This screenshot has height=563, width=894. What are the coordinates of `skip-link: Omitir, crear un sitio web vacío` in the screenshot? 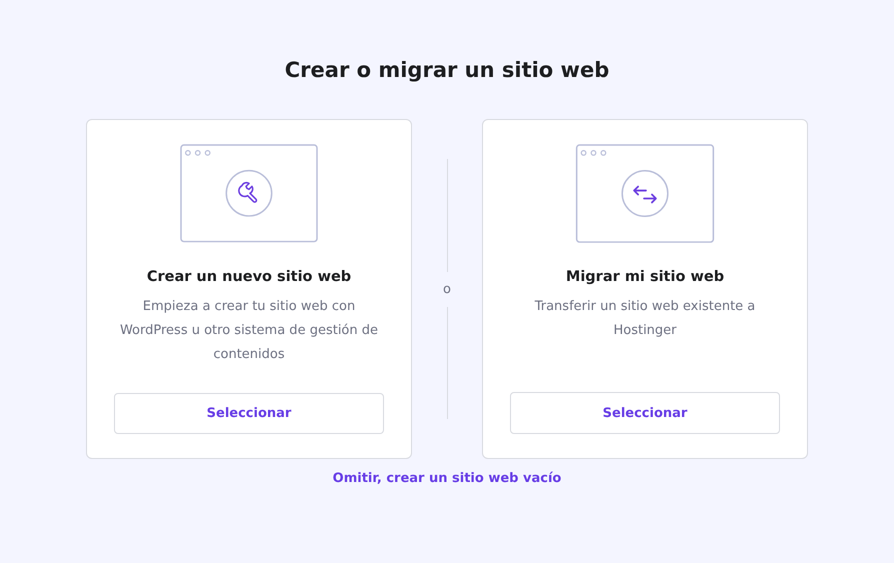 It's located at (447, 478).